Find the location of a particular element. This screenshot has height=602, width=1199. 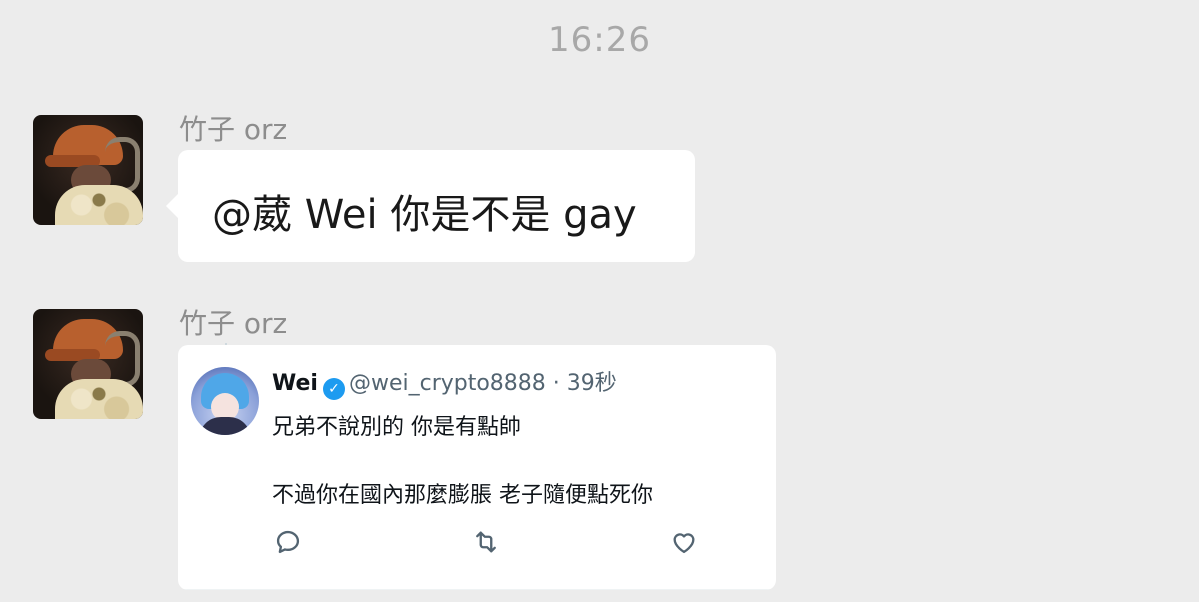

tweet-text-line: 不過你在國內那麼膨脹 老子隨便點死你 is located at coordinates (462, 495).